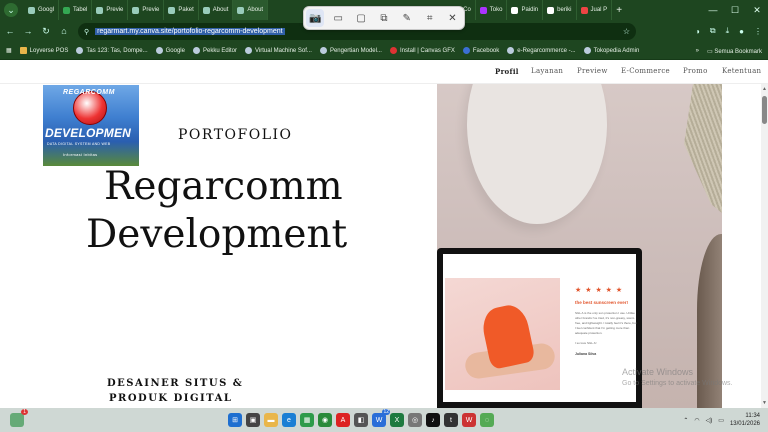 Image resolution: width=768 pixels, height=432 pixels. I want to click on facebook-icon, so click(466, 50).